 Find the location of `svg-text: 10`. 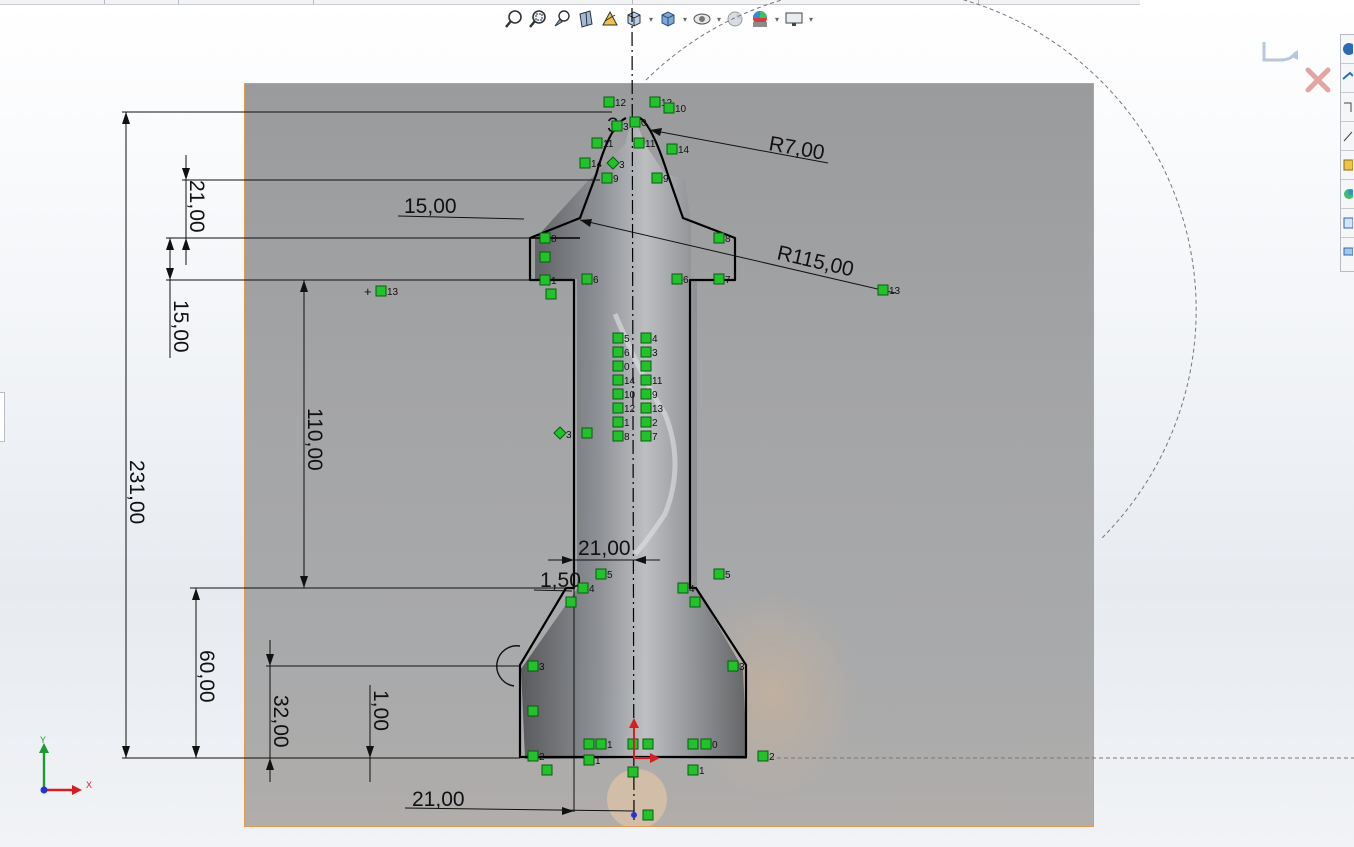

svg-text: 10 is located at coordinates (681, 109).